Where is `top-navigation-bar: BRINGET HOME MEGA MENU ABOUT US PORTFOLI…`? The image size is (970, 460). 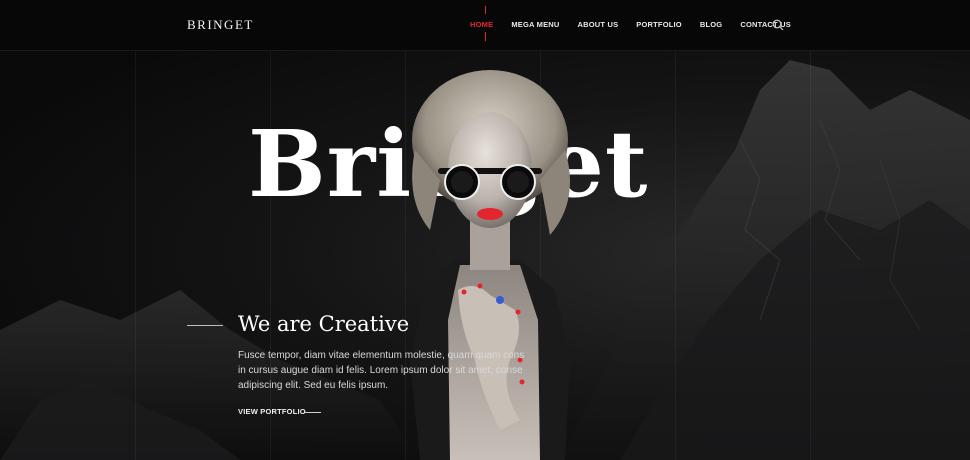
top-navigation-bar: BRINGET HOME MEGA MENU ABOUT US PORTFOLI… is located at coordinates (485, 25).